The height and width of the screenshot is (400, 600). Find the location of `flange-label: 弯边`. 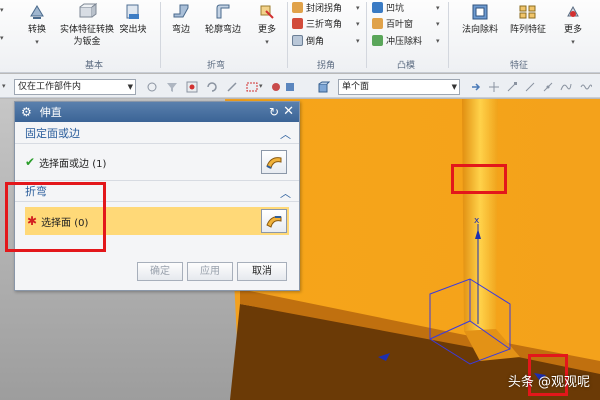

flange-label: 弯边 is located at coordinates (180, 30).